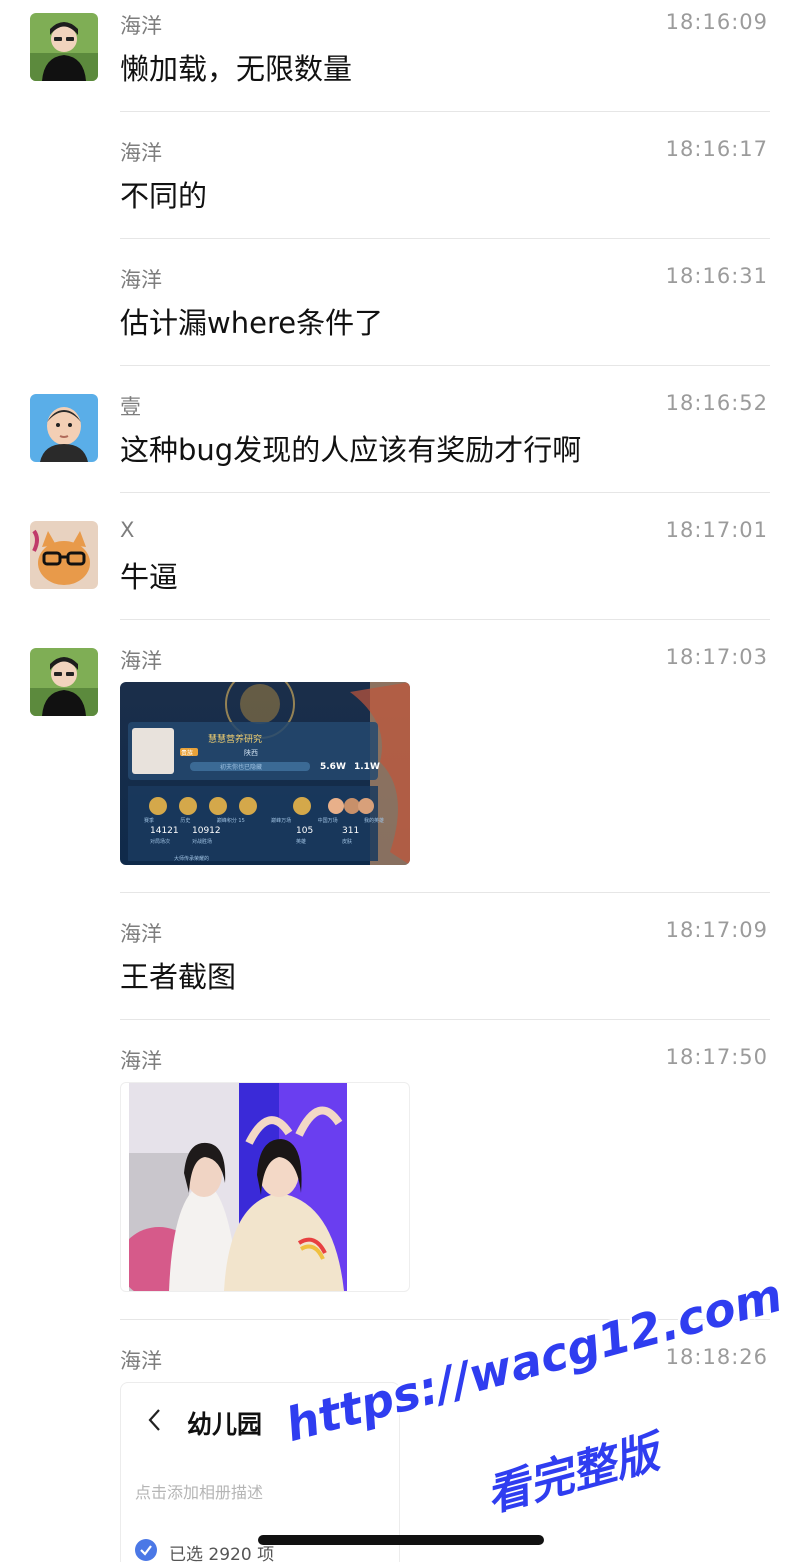 The height and width of the screenshot is (1565, 800). I want to click on message-text: 懒加载，无限数量, so click(236, 67).